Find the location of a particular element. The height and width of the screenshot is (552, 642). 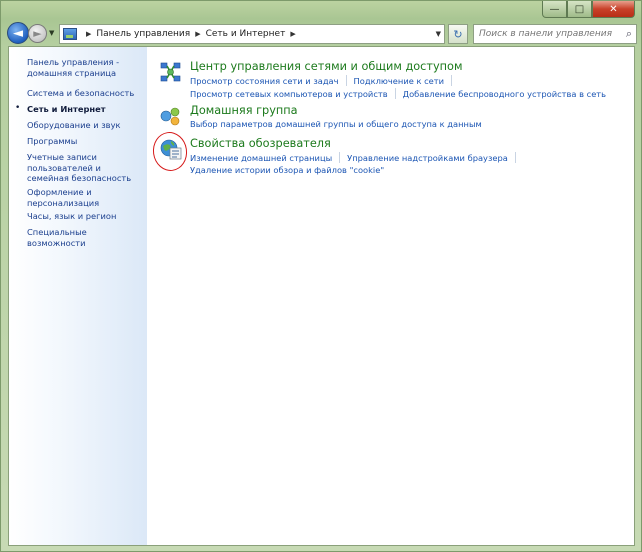

back-arrow-icon: ◄ is located at coordinates (18, 33).